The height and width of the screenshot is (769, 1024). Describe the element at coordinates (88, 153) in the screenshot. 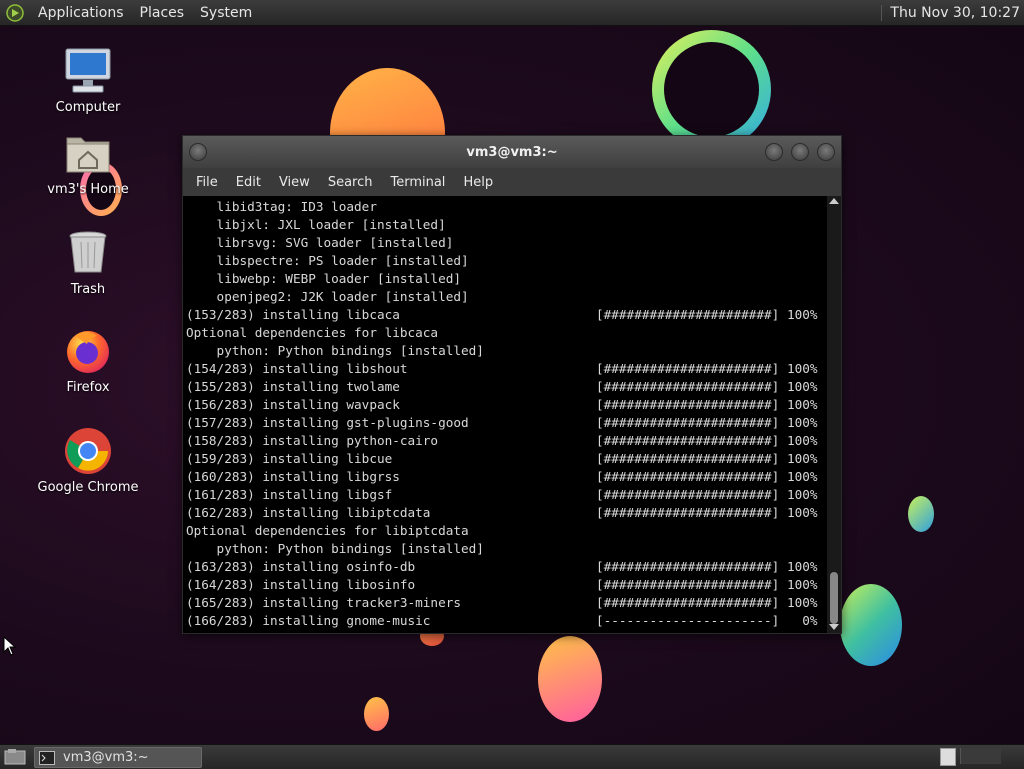

I see `home-folder-icon` at that location.